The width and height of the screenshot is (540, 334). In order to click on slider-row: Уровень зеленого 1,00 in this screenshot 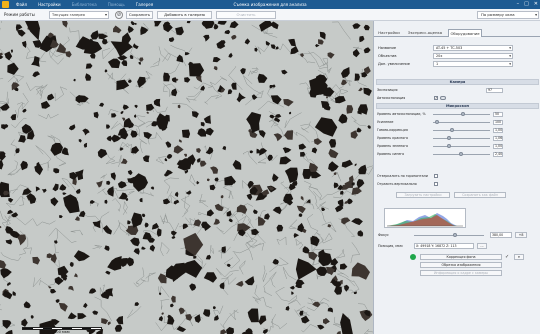, I will do `click(457, 146)`.